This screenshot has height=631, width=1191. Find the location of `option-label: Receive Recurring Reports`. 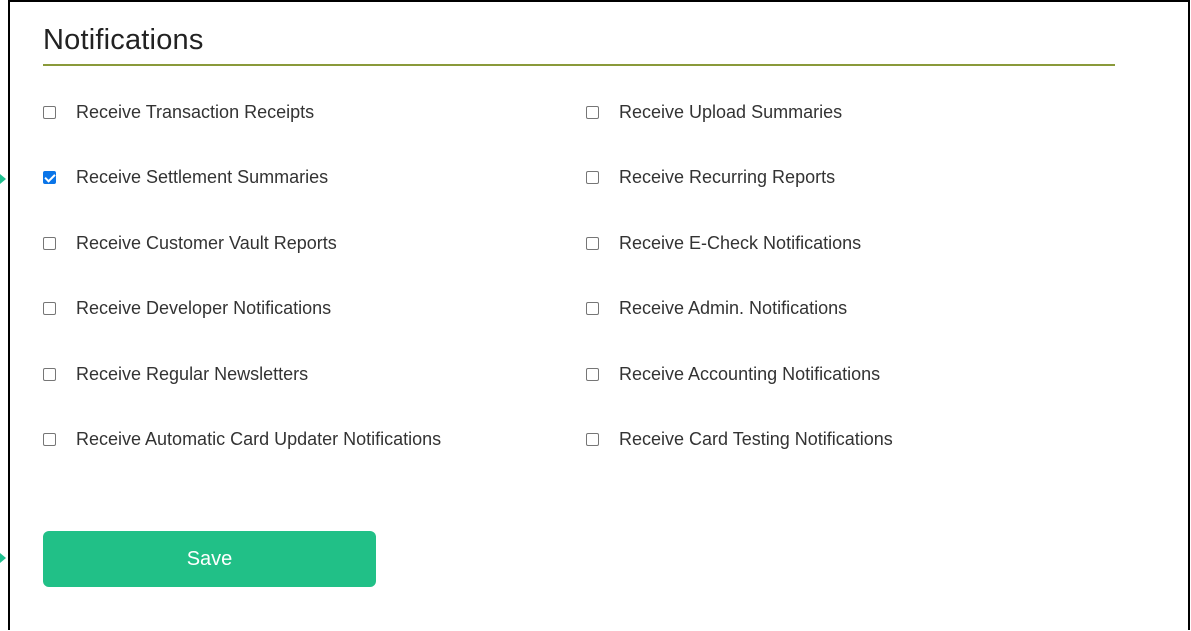

option-label: Receive Recurring Reports is located at coordinates (727, 177).